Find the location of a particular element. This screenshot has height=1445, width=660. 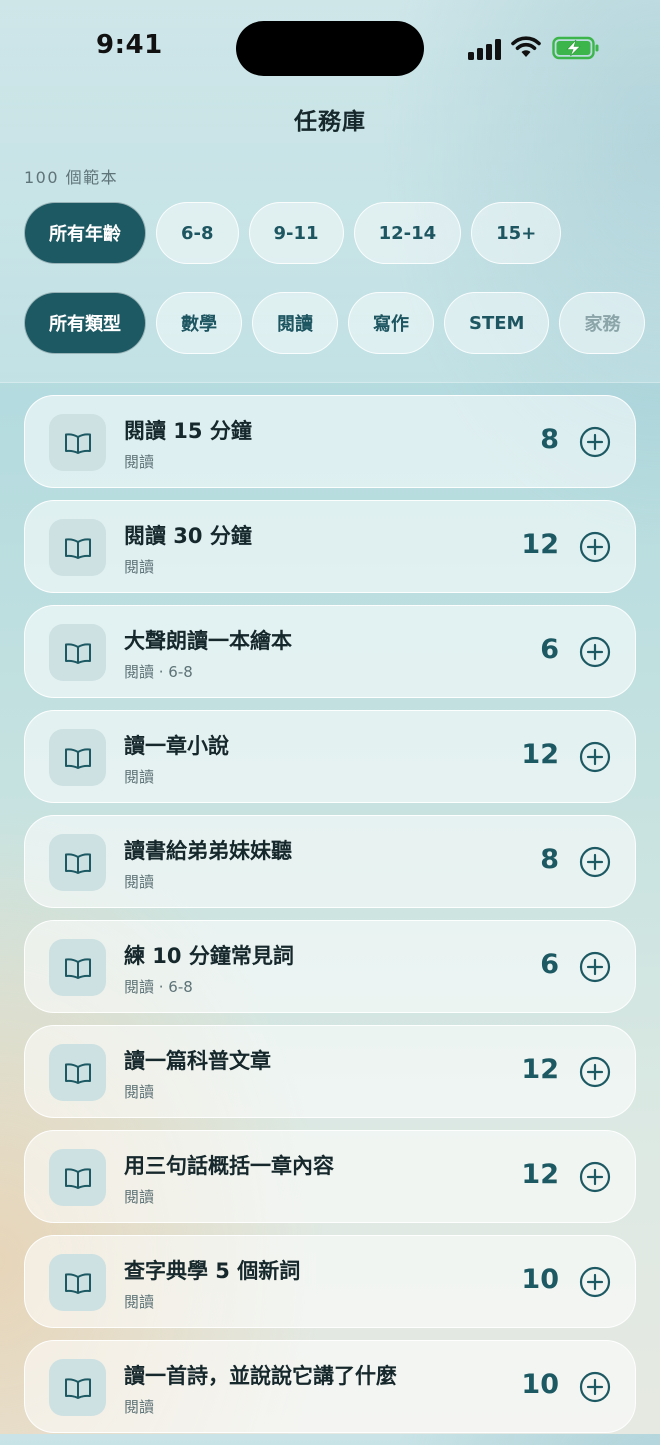

filter-age-12-14: 12-14 is located at coordinates (407, 233).